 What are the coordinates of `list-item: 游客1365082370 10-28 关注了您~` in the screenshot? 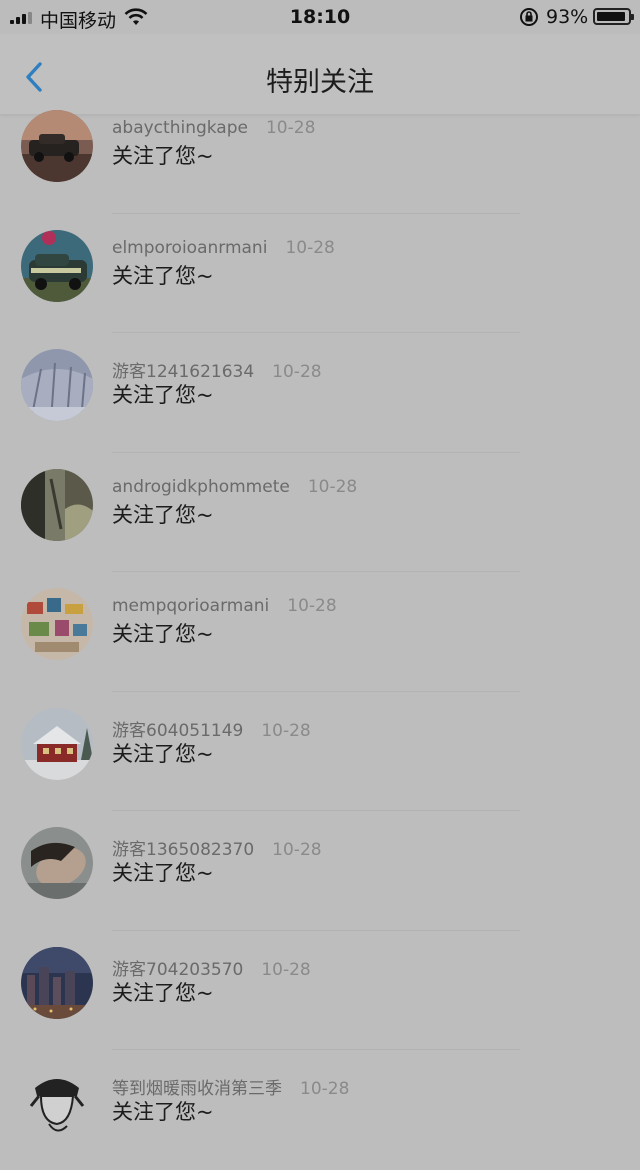 It's located at (320, 871).